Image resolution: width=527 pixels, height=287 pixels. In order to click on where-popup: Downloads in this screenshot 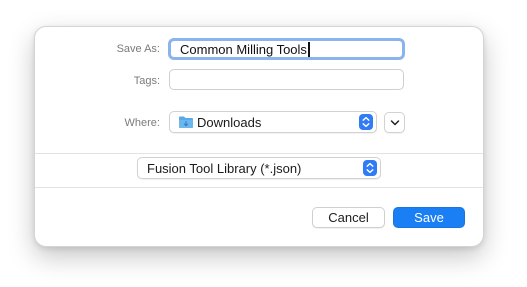, I will do `click(273, 122)`.